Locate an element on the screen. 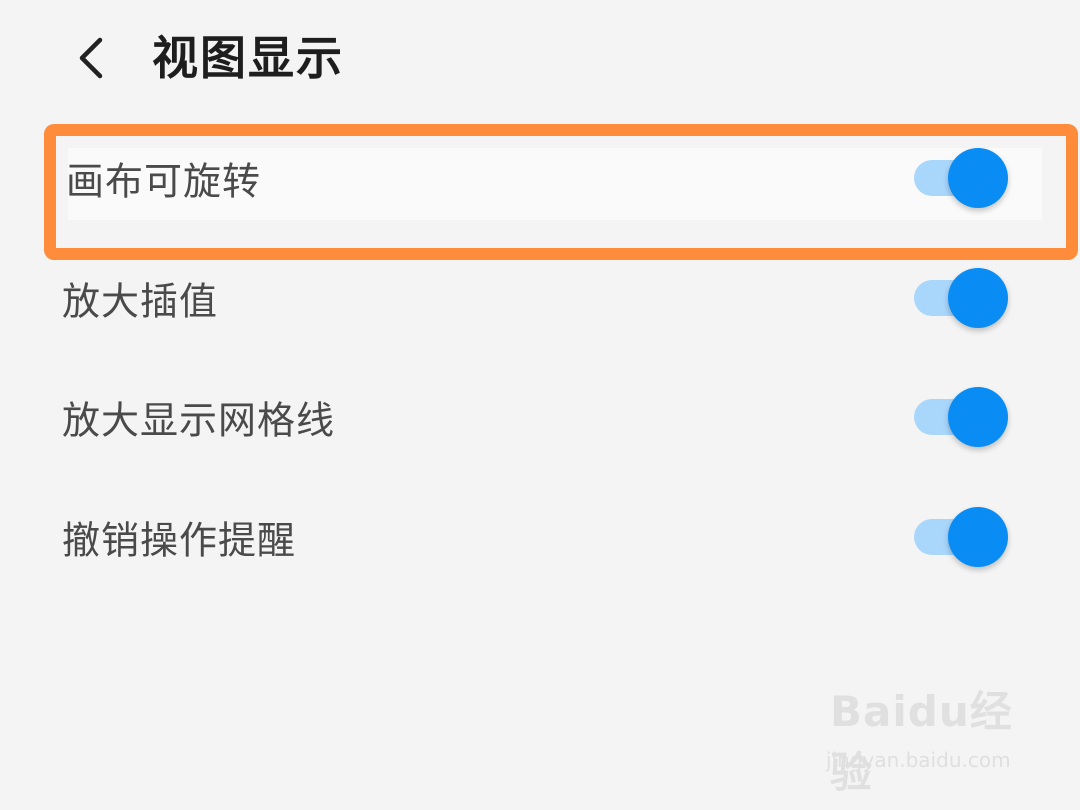 The height and width of the screenshot is (810, 1080). undo-reminder-toggle is located at coordinates (962, 537).